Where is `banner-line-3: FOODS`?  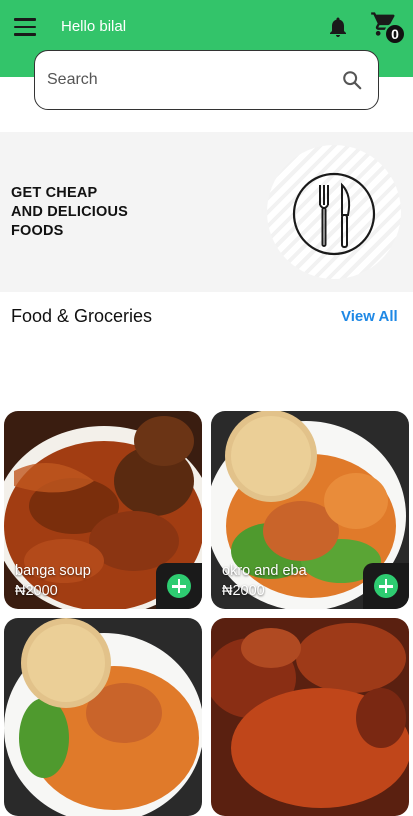
banner-line-3: FOODS is located at coordinates (37, 231).